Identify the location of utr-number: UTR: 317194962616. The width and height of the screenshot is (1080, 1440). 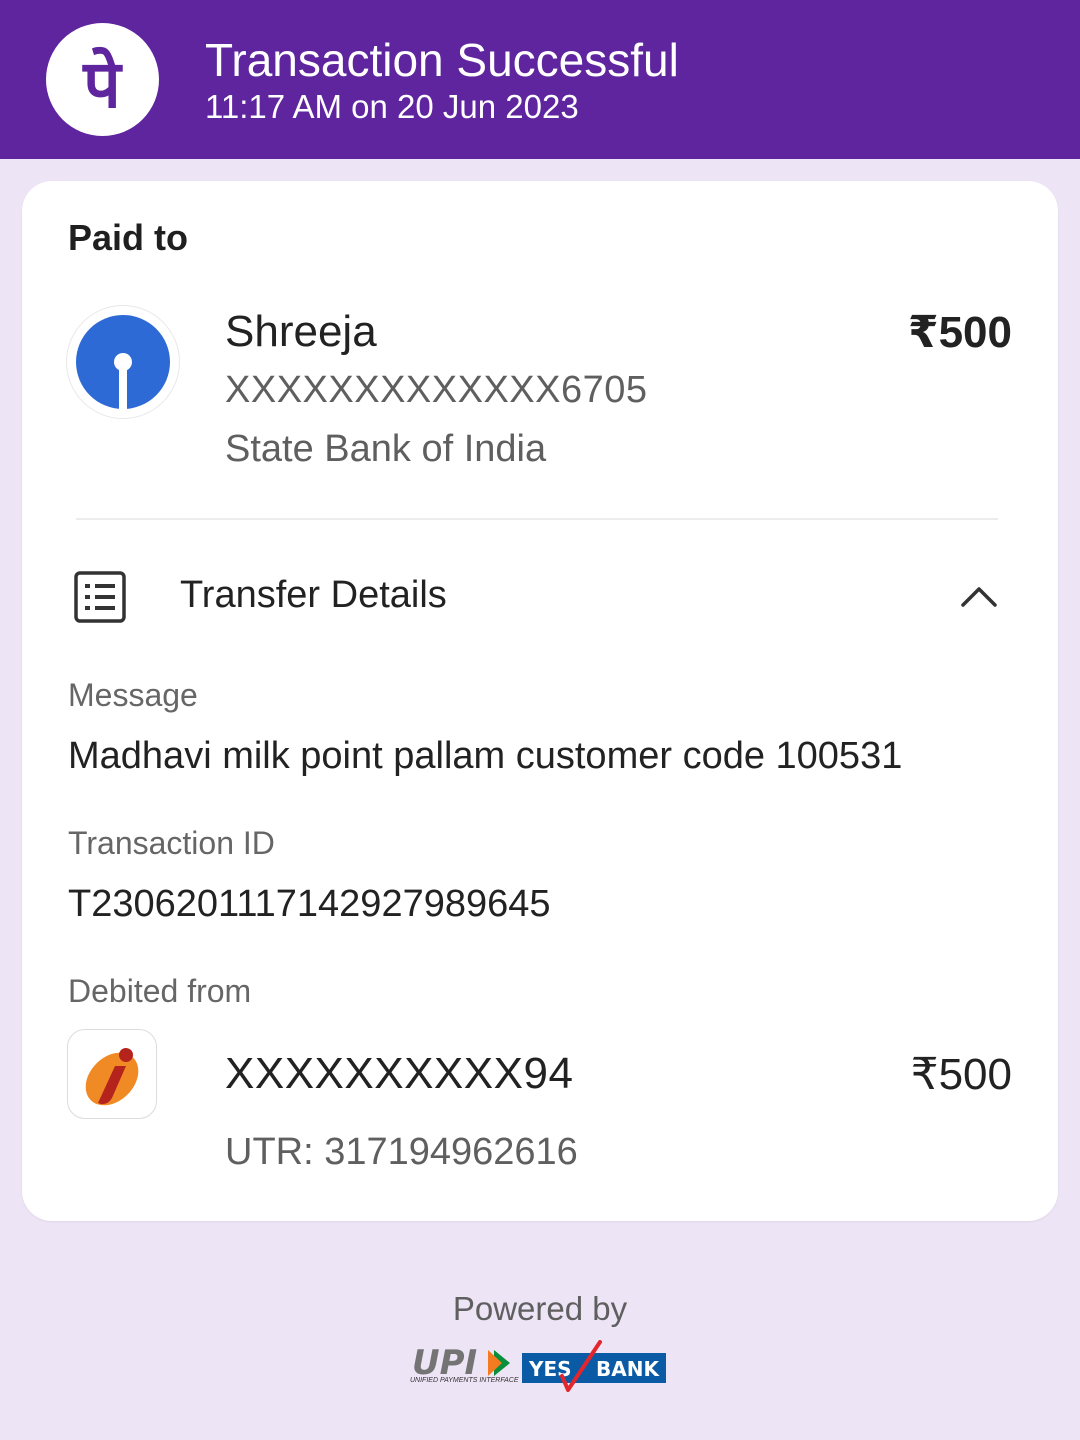
(401, 1152).